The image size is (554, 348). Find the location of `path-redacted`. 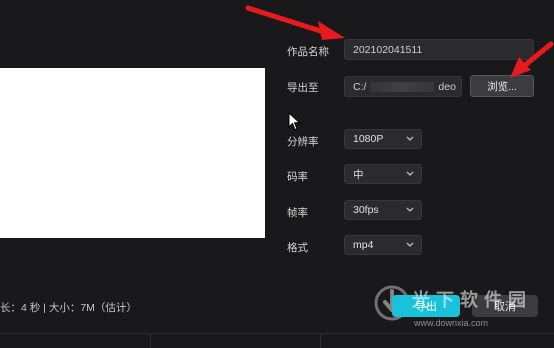

path-redacted is located at coordinates (402, 86).